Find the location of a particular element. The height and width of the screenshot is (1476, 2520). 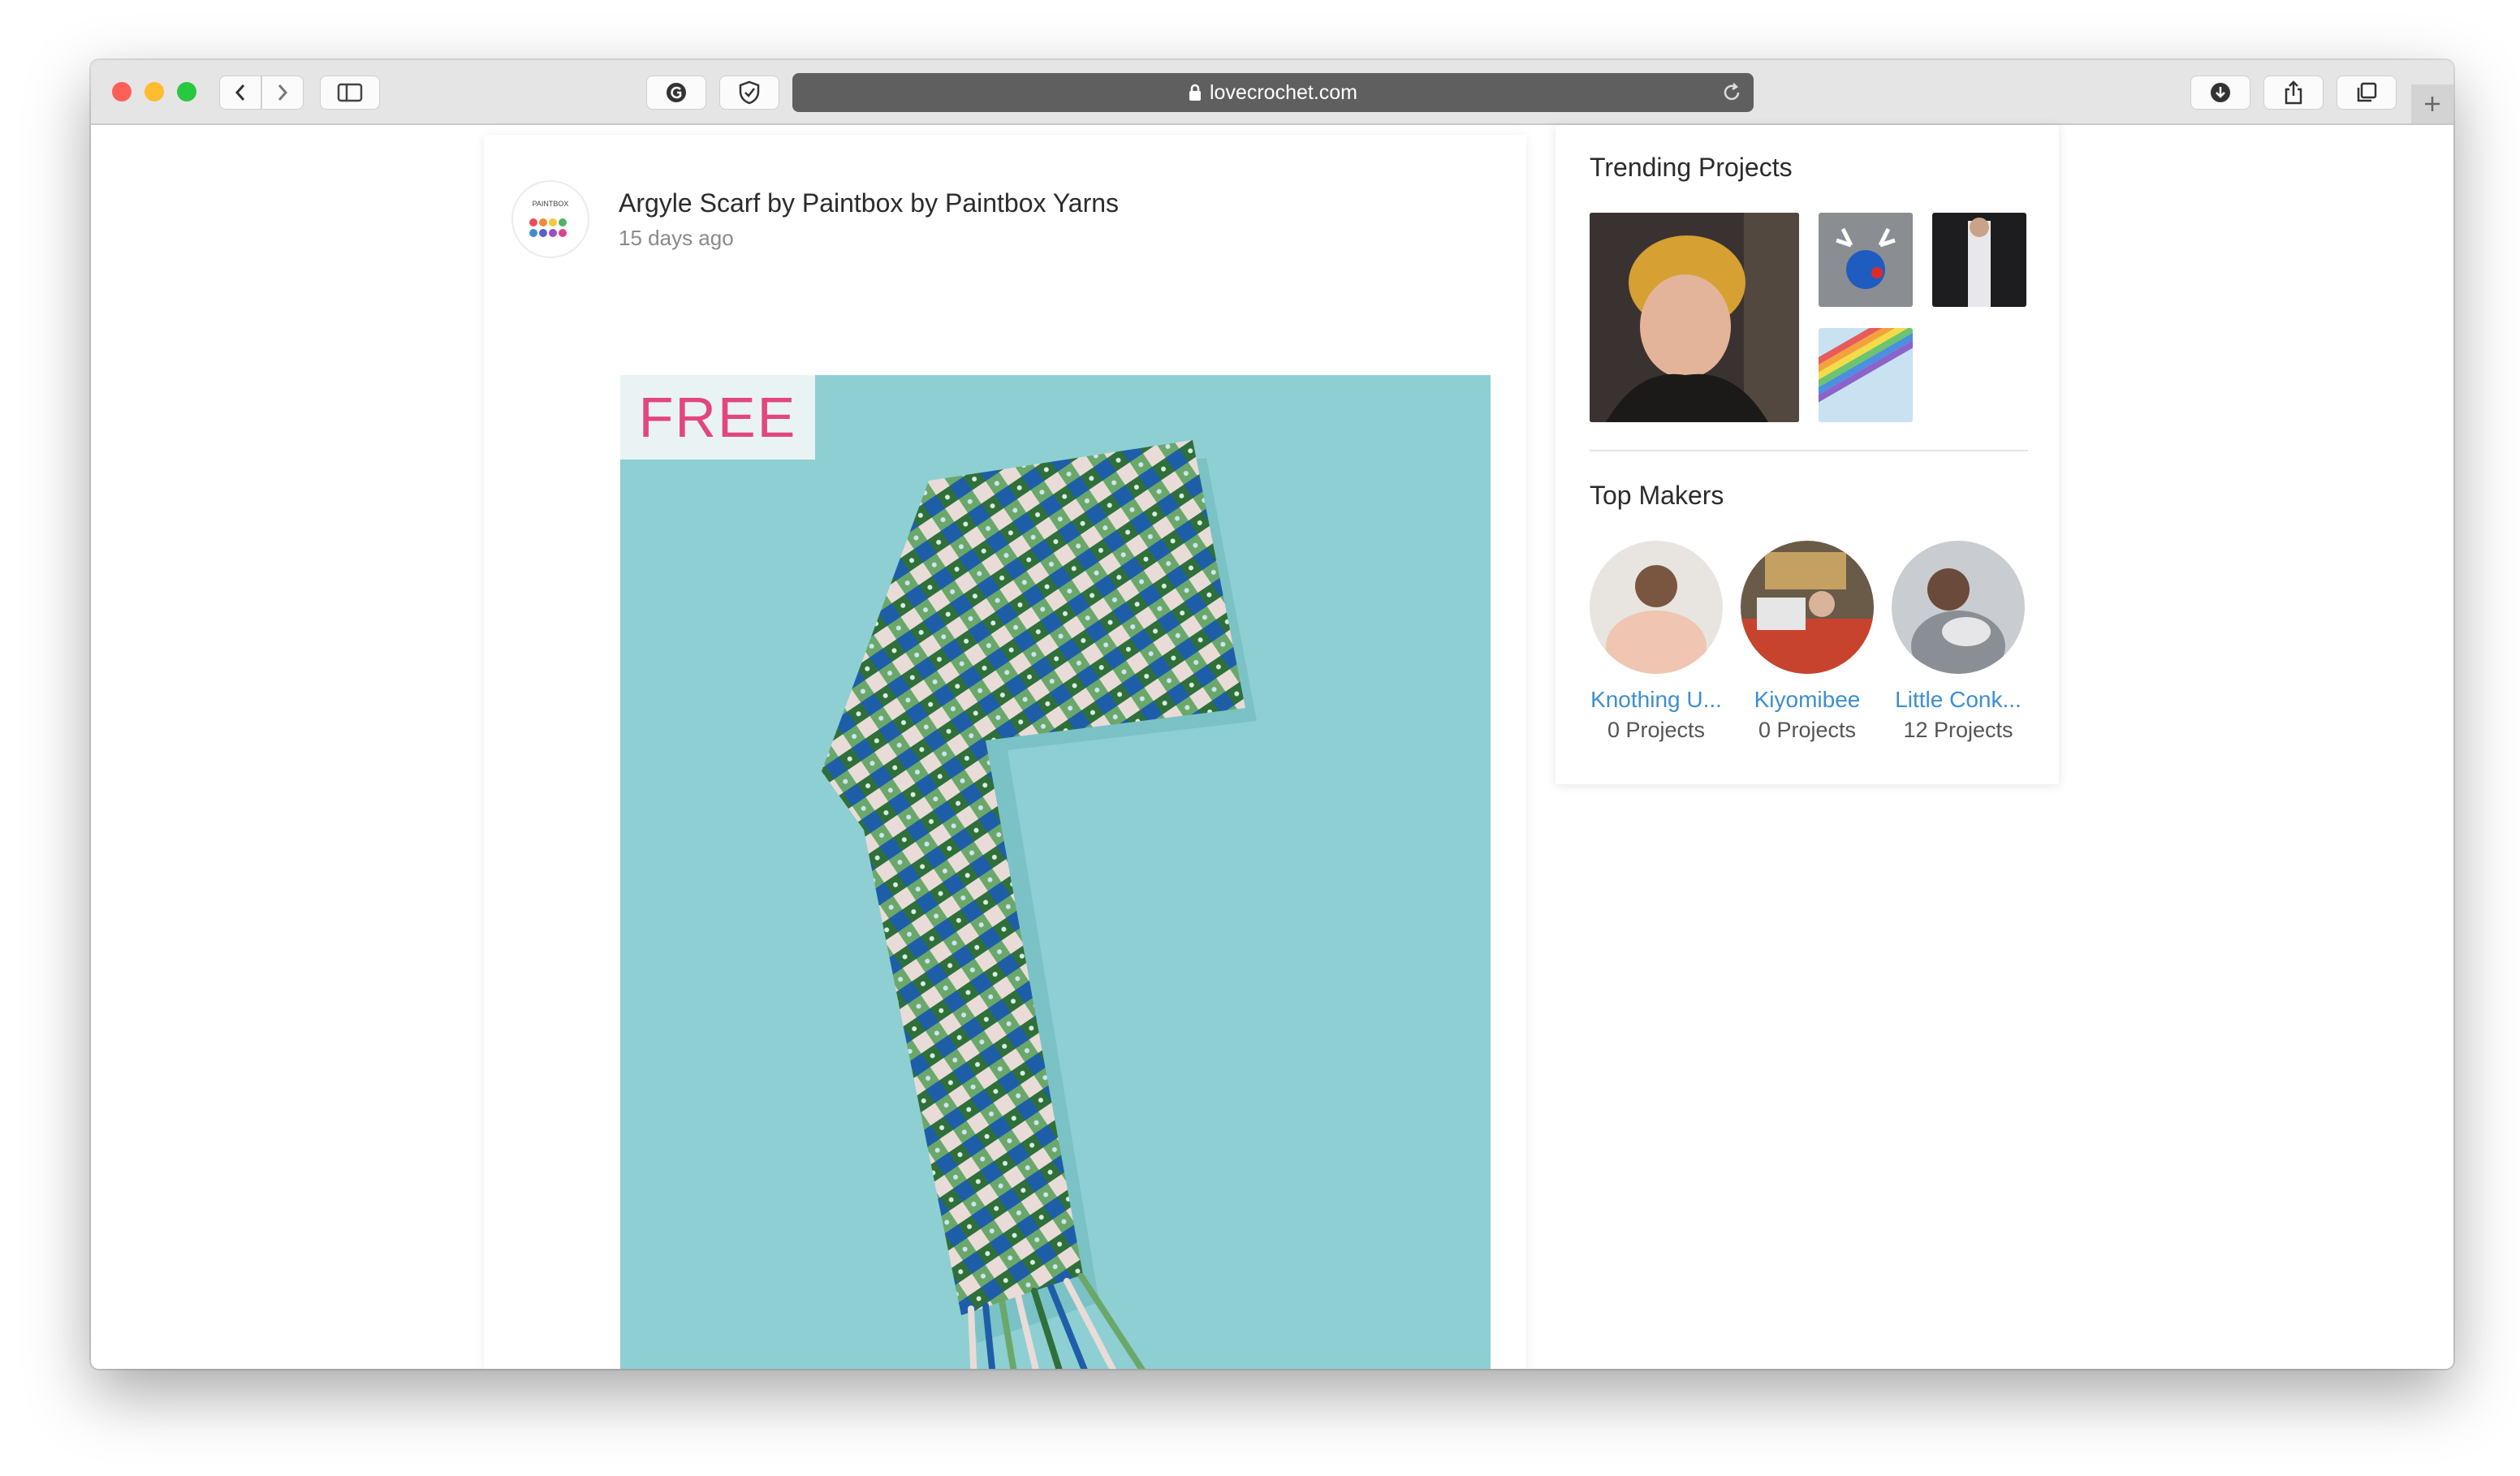

sidebar-icon is located at coordinates (350, 93).